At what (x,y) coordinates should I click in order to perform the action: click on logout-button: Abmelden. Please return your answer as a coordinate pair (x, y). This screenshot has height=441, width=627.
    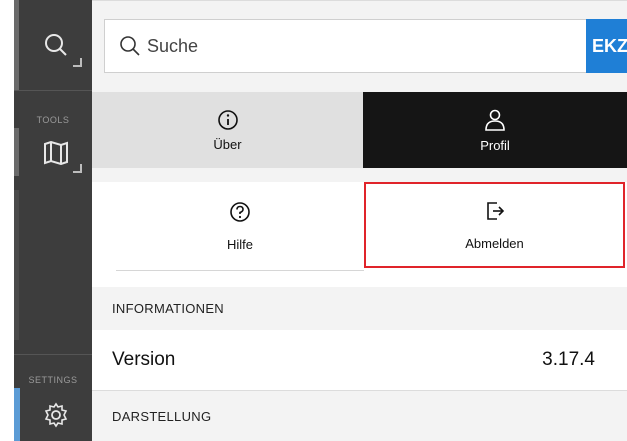
    Looking at the image, I should click on (494, 225).